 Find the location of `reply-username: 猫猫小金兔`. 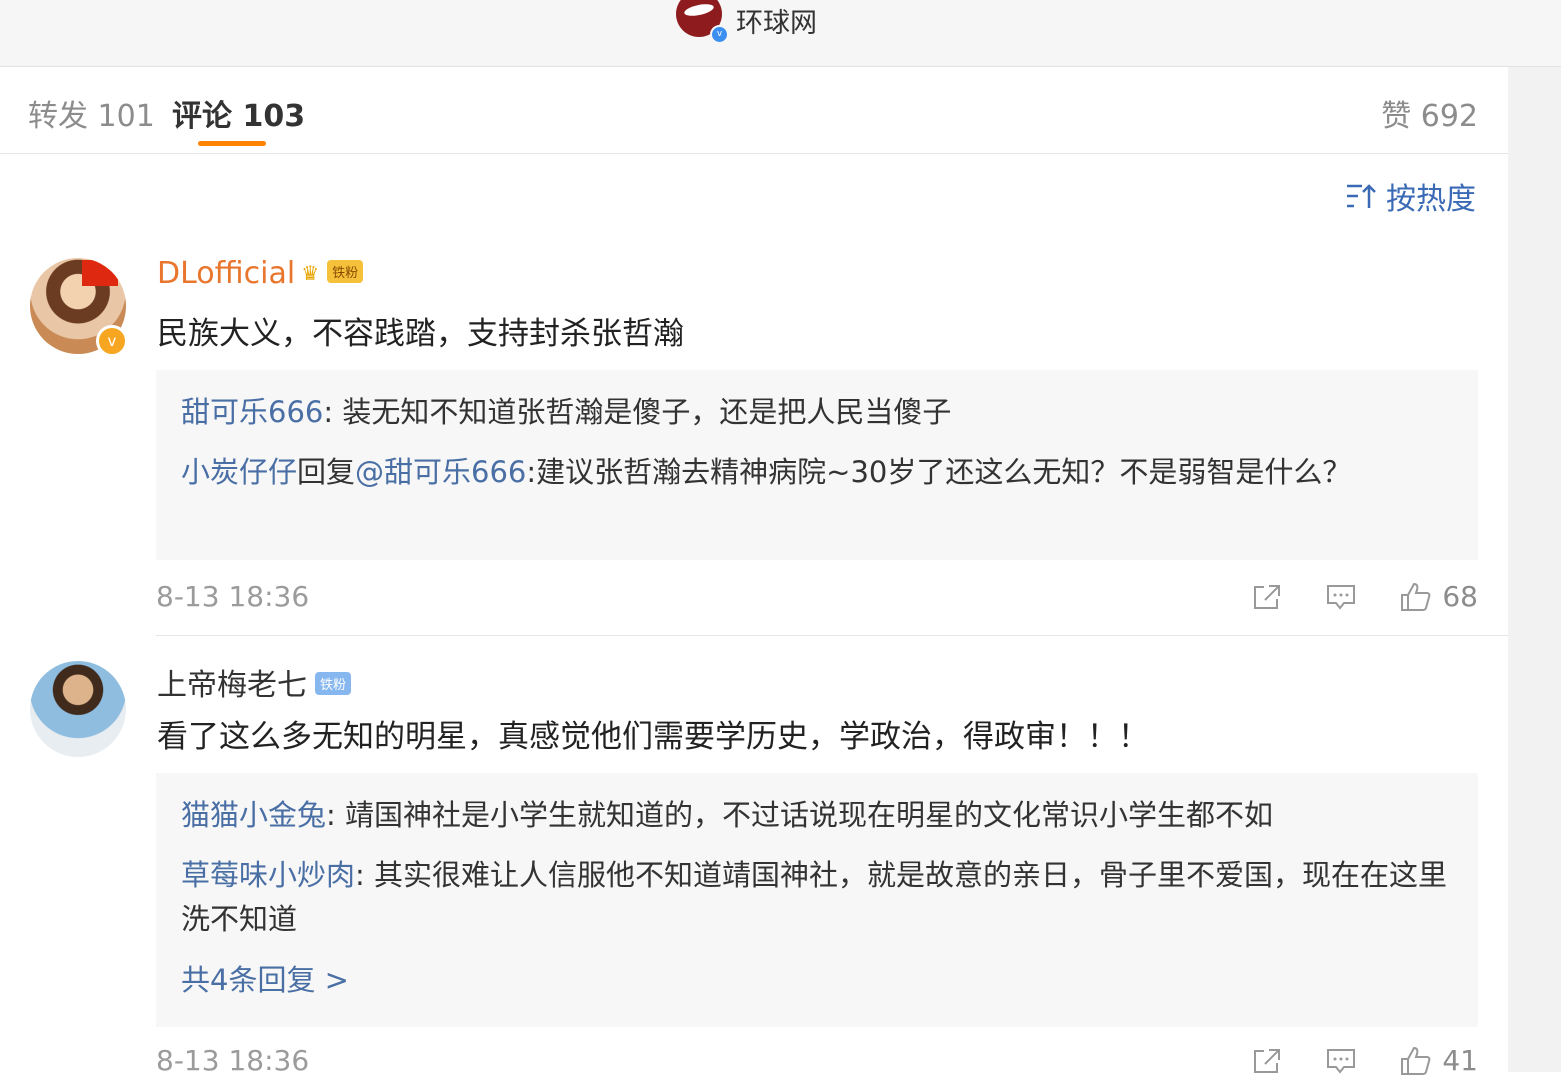

reply-username: 猫猫小金兔 is located at coordinates (253, 815).